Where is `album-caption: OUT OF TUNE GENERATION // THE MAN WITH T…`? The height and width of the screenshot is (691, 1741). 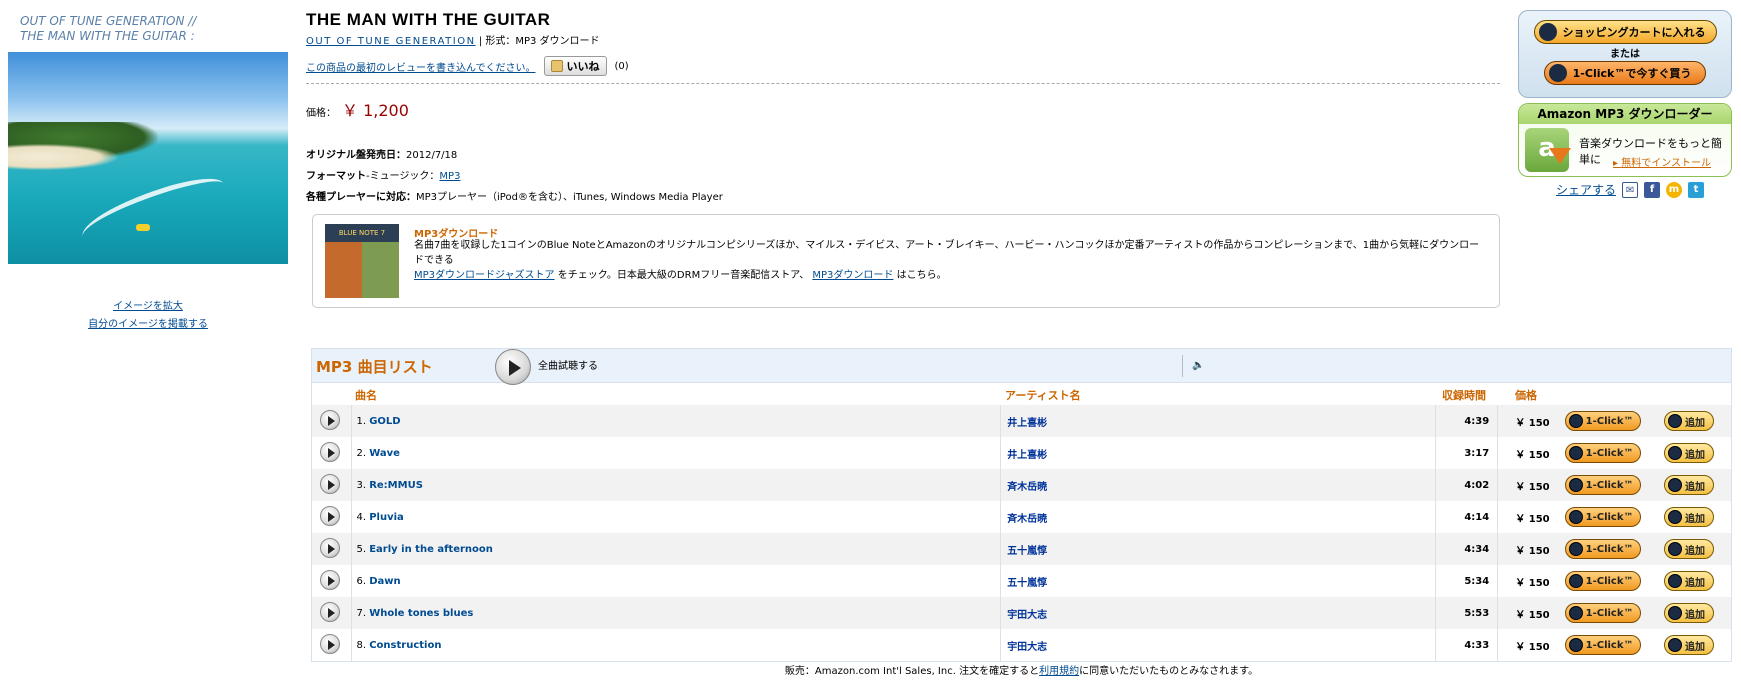
album-caption: OUT OF TUNE GENERATION // THE MAN WITH T… is located at coordinates (148, 33).